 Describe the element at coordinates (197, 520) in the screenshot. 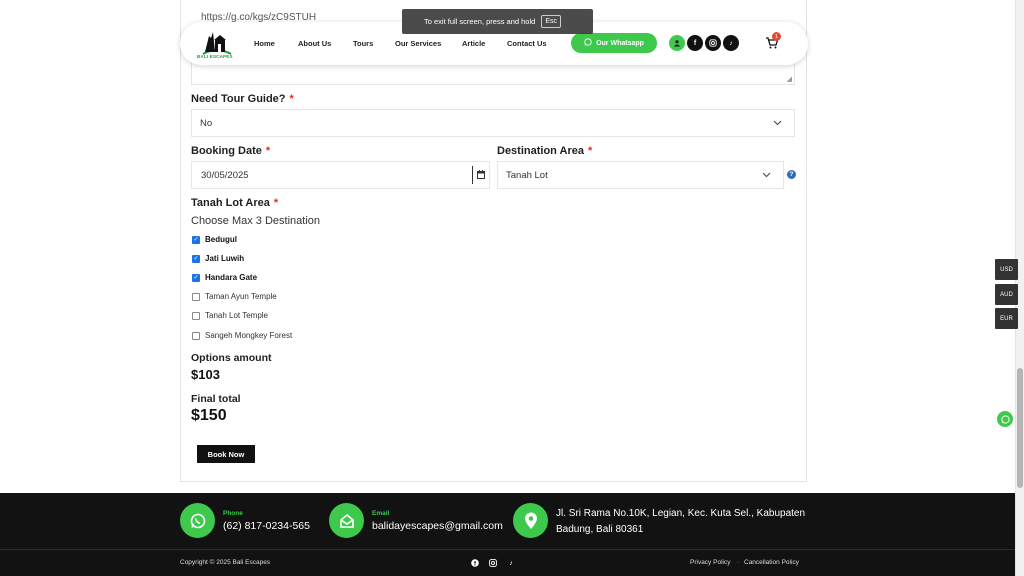

I see `phone-whatsapp-icon` at that location.